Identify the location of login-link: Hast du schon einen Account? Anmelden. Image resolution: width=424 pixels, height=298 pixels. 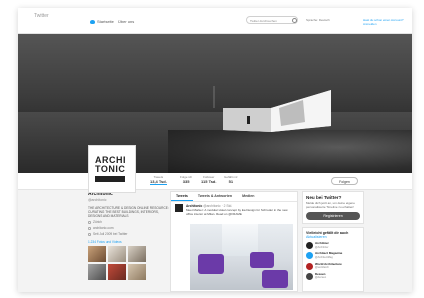
(387, 22).